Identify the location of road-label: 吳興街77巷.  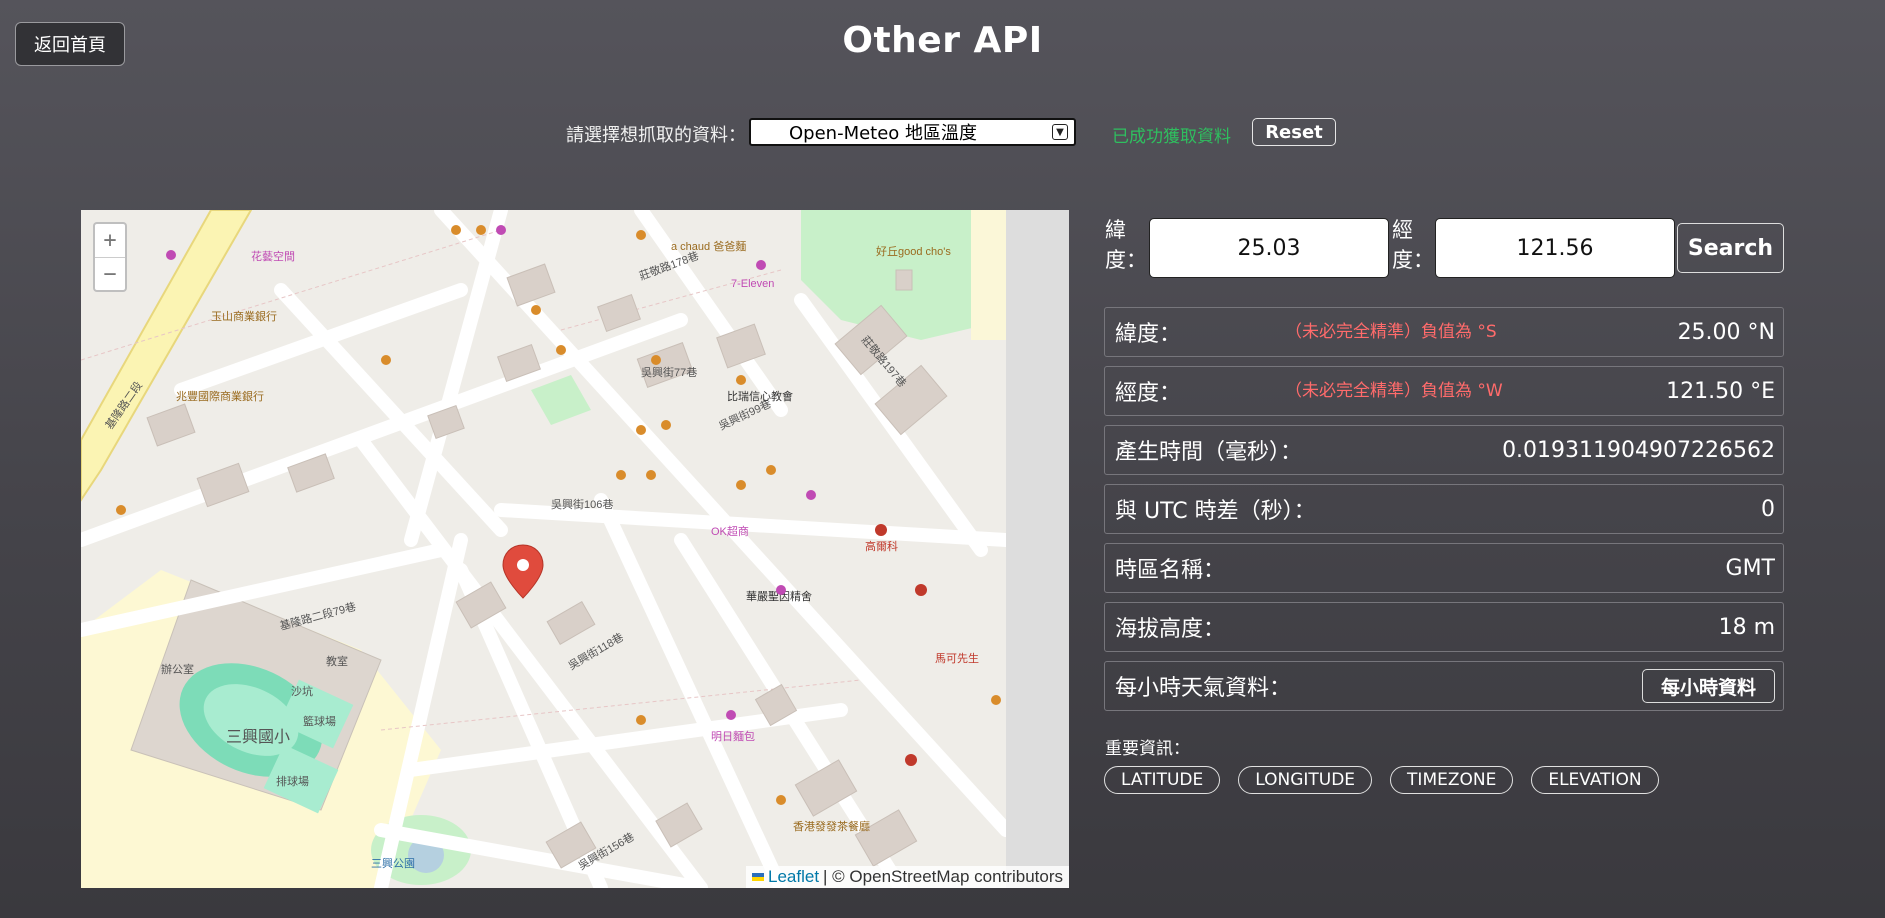
(669, 372).